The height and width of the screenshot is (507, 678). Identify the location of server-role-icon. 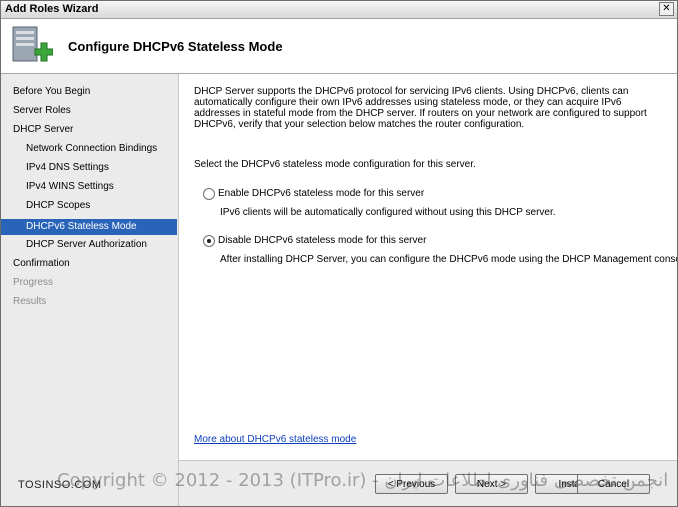
(32, 44).